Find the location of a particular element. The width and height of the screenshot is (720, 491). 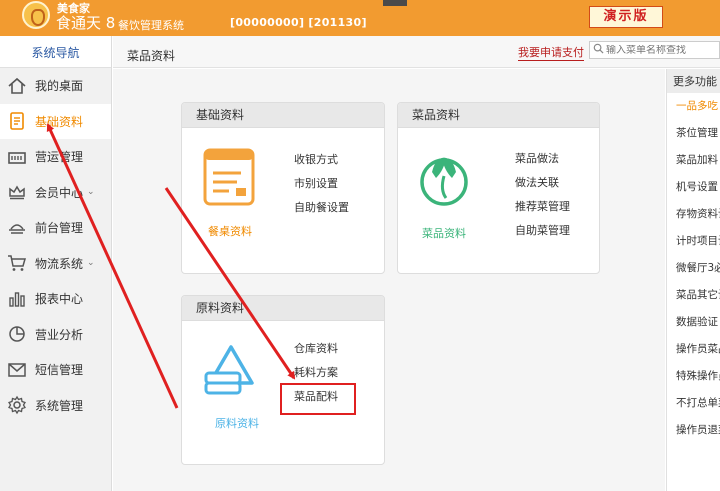

panel-item: 茶位管理 is located at coordinates (693, 133).